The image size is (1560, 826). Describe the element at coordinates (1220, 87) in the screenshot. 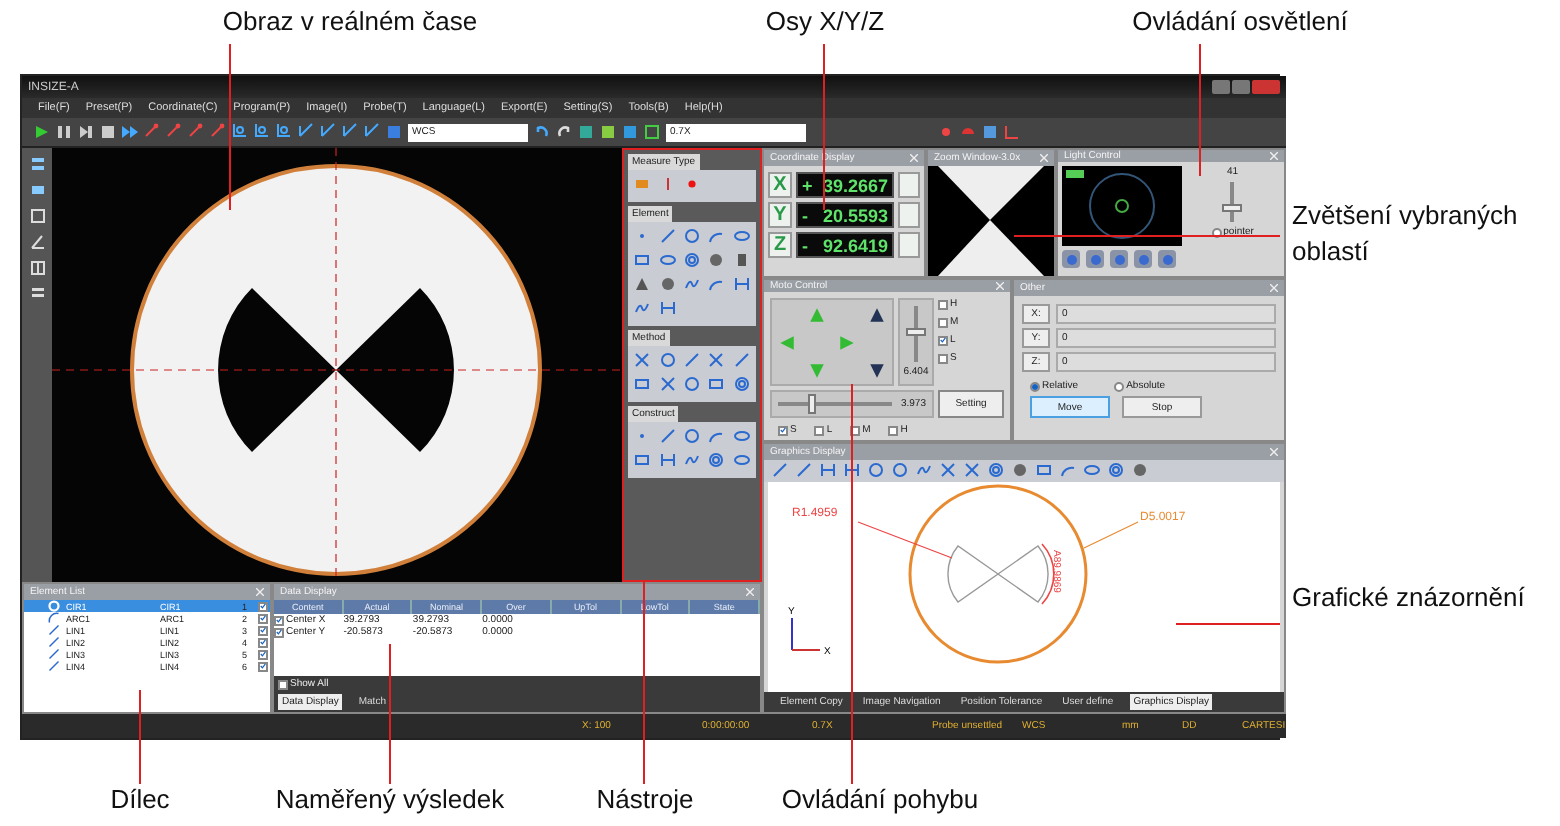

I see `minimize-button` at that location.